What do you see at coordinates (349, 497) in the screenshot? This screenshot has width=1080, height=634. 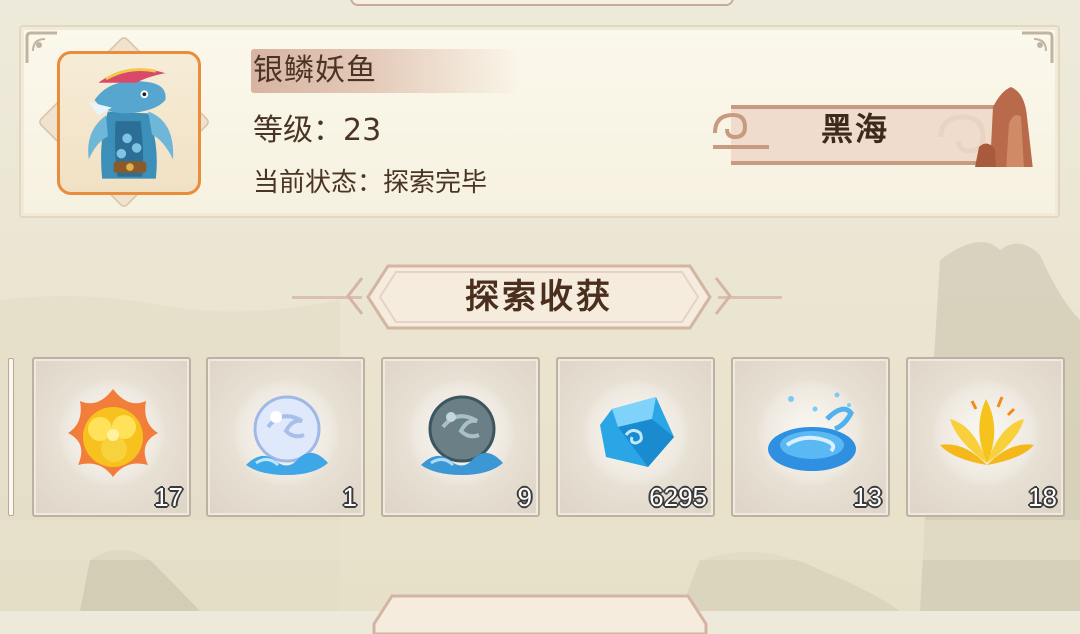 I see `reward-count: 1` at bounding box center [349, 497].